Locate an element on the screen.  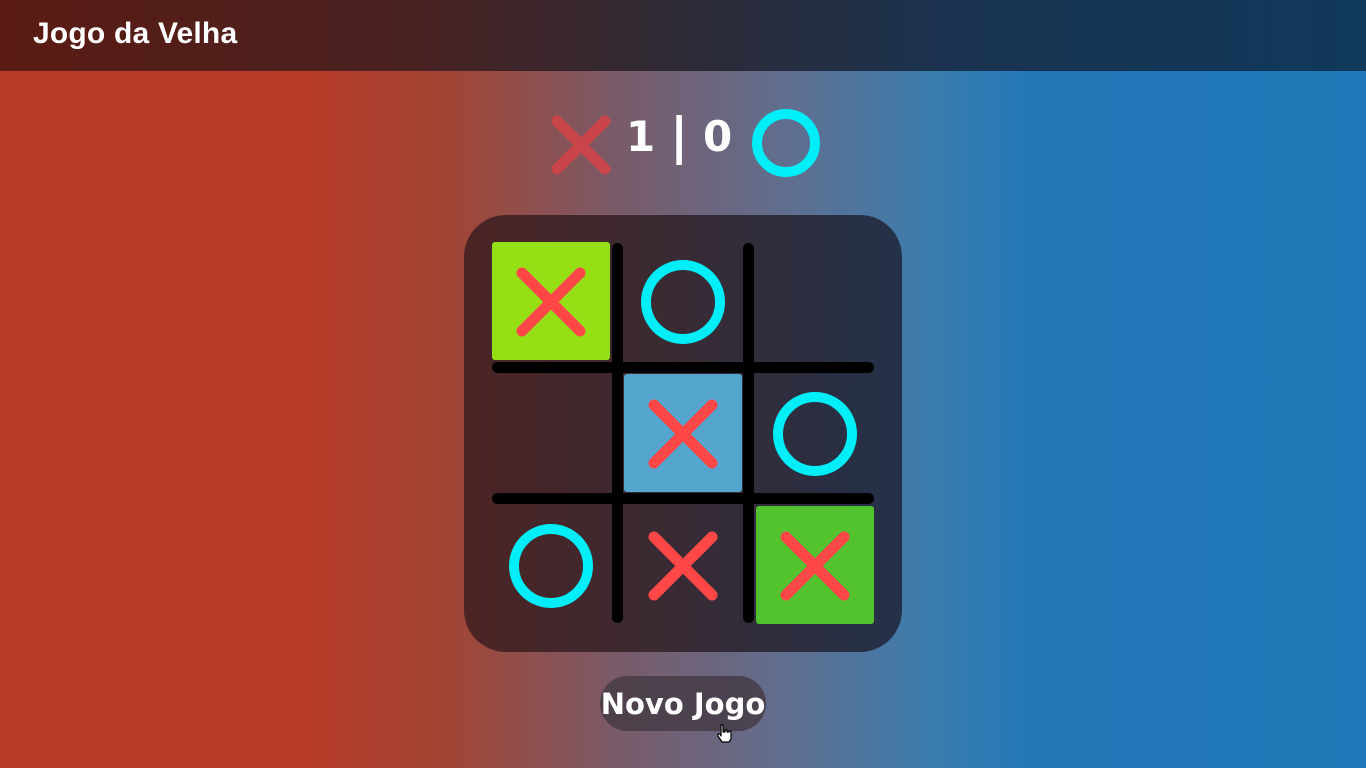
board-cell-r2c3 is located at coordinates (815, 433).